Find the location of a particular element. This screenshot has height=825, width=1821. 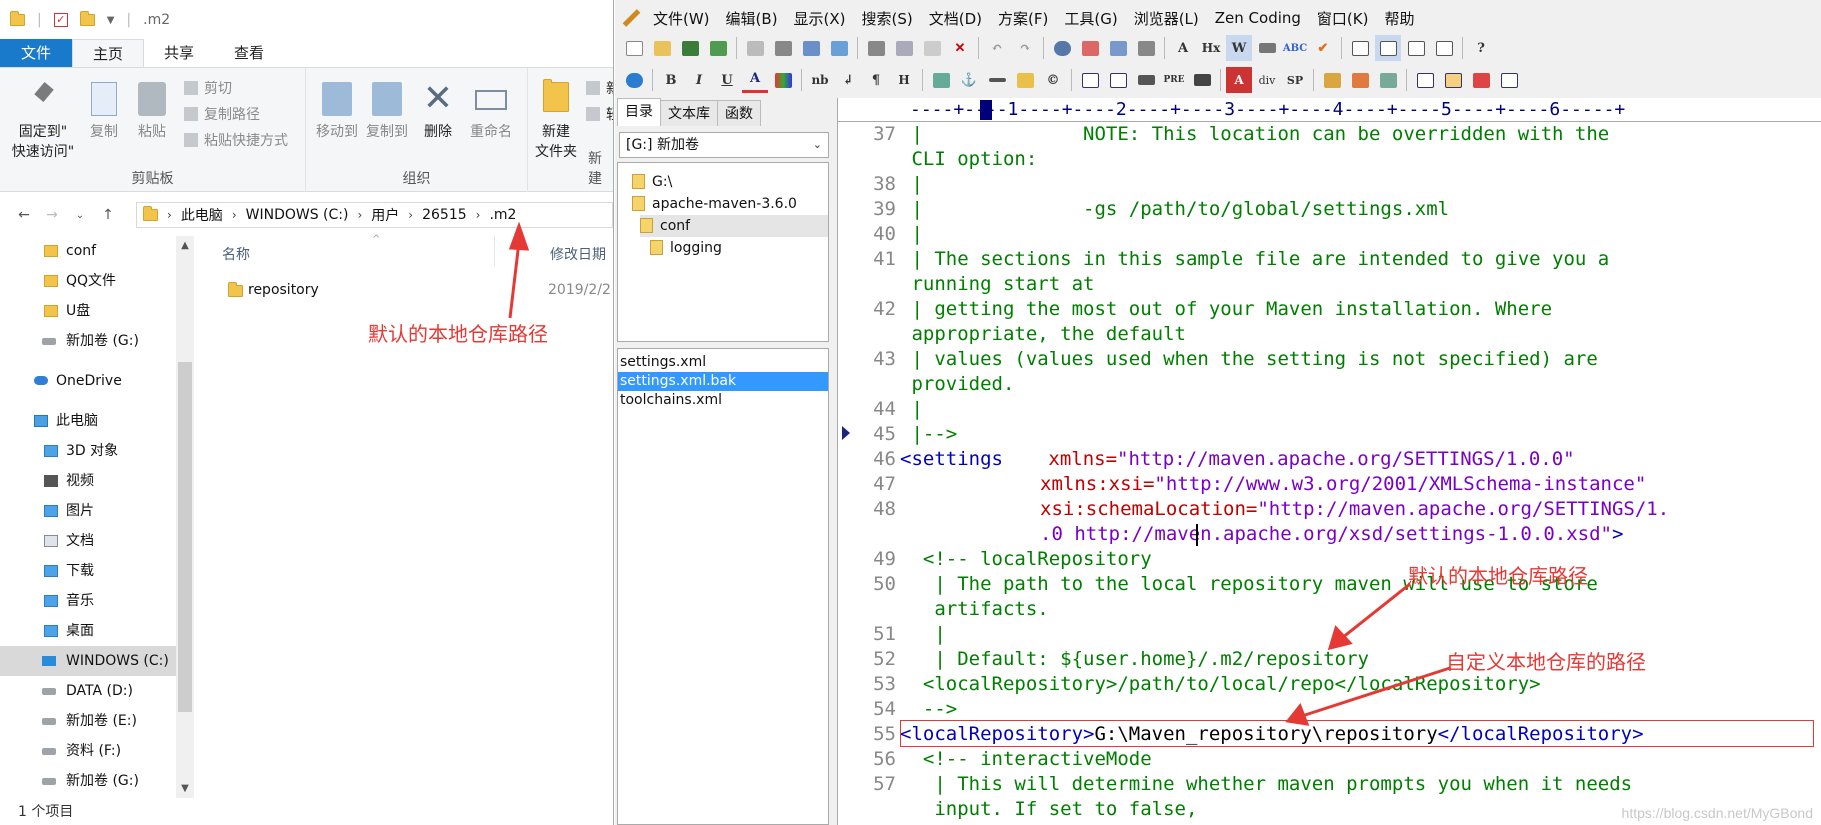

nav-item-downloads: 下载 is located at coordinates (88, 571).